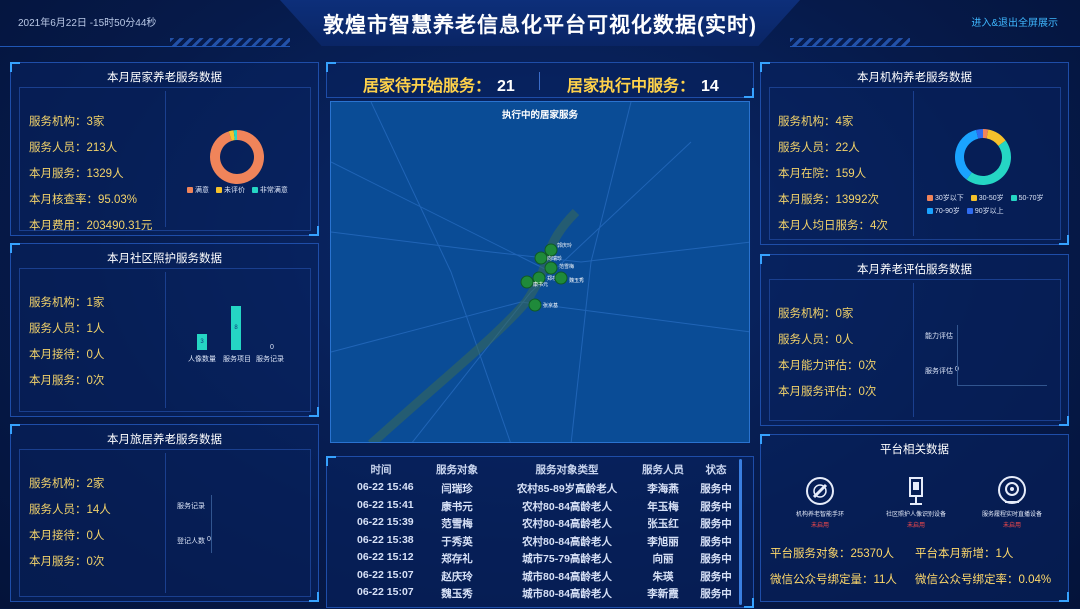 The image size is (1080, 609). I want to click on table-cell: 朱瑛, so click(663, 576).